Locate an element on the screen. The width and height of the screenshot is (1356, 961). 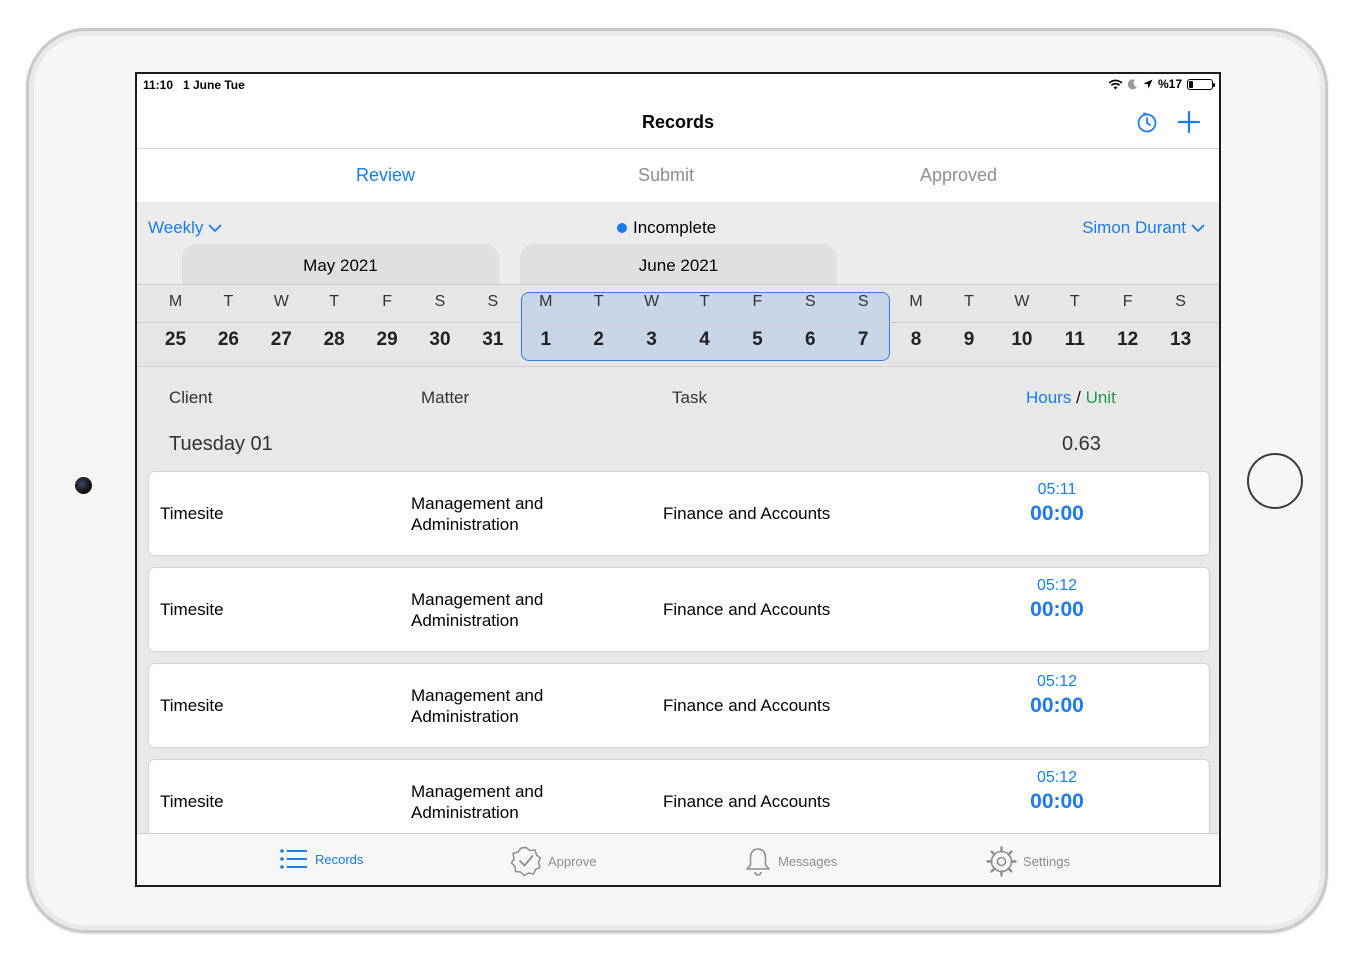
calendar-day: T 28 is located at coordinates (334, 326).